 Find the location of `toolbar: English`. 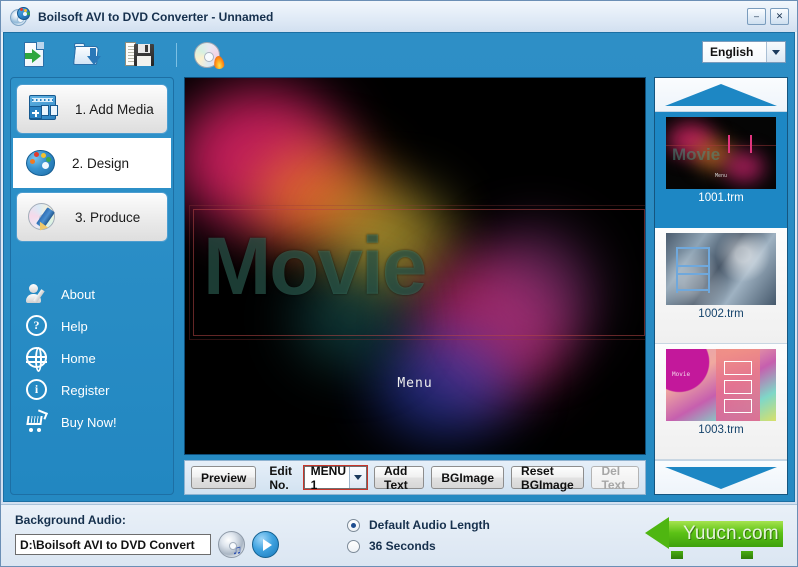

toolbar: English is located at coordinates (399, 55).